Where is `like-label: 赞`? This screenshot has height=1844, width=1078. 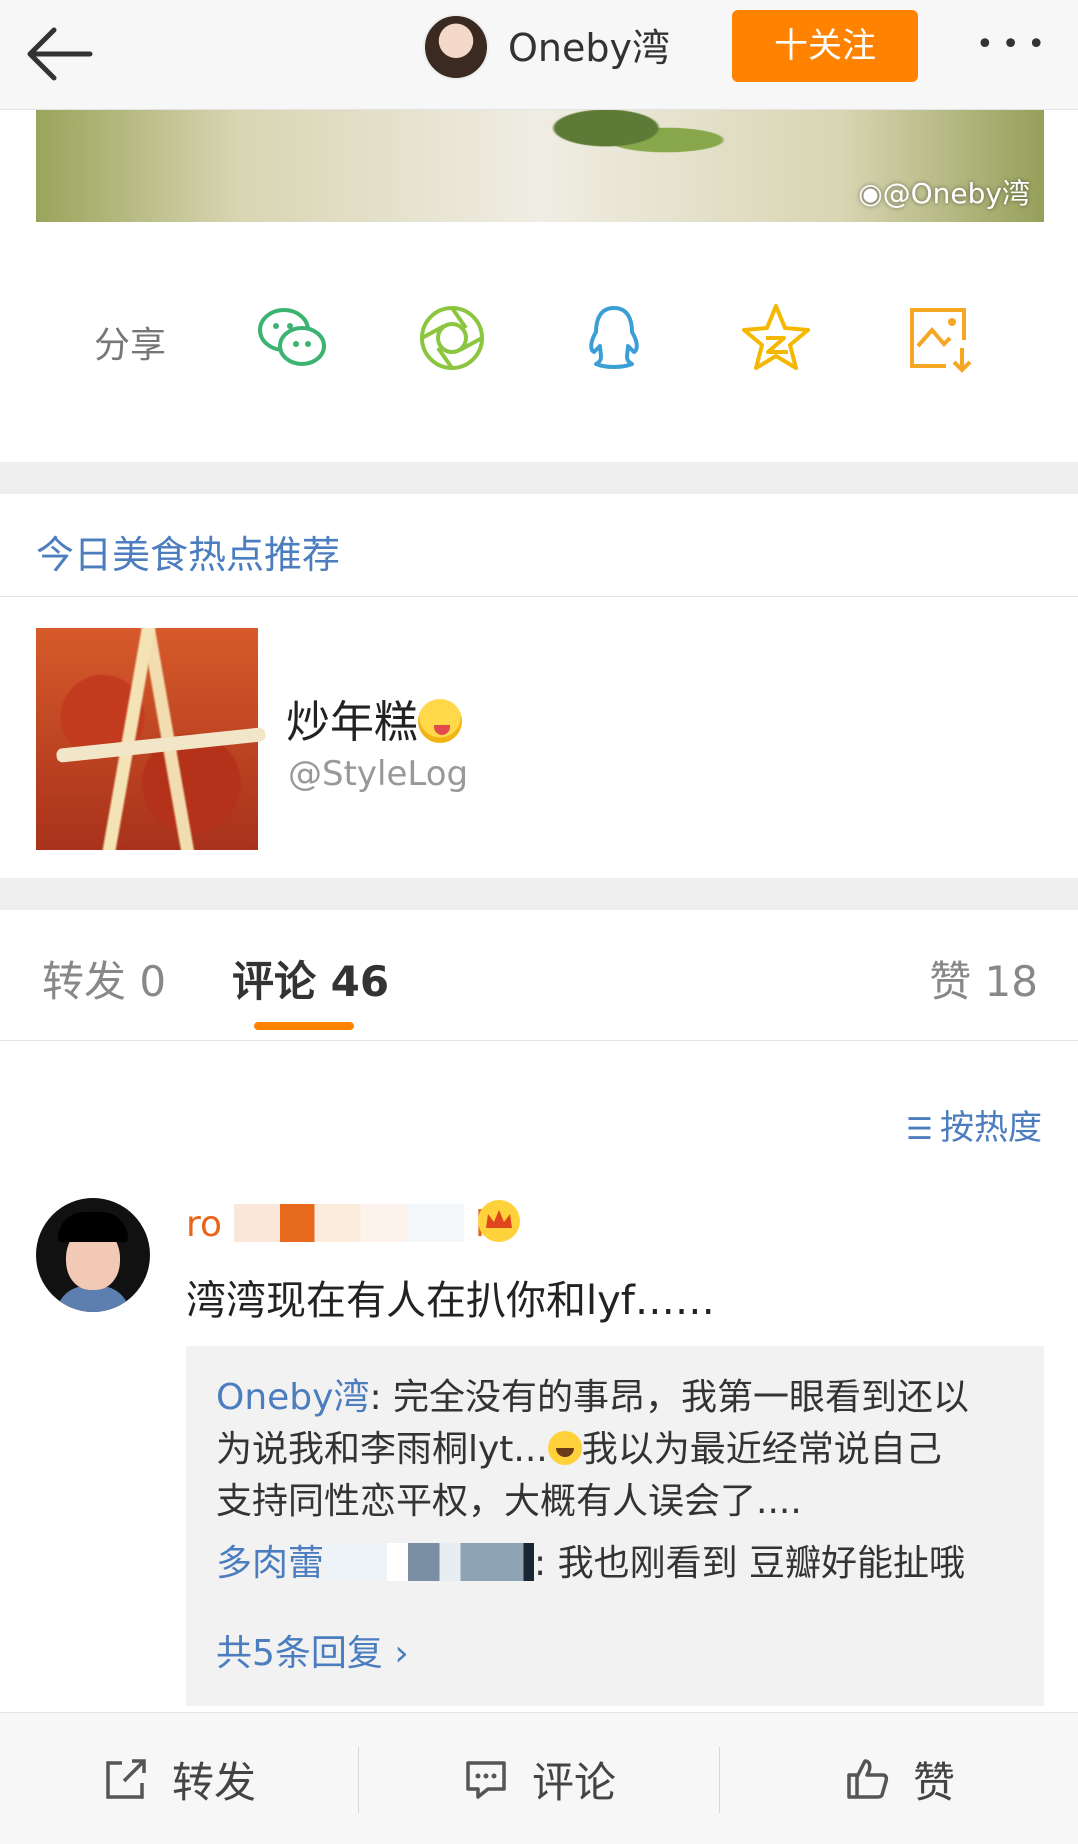
like-label: 赞 is located at coordinates (933, 1782).